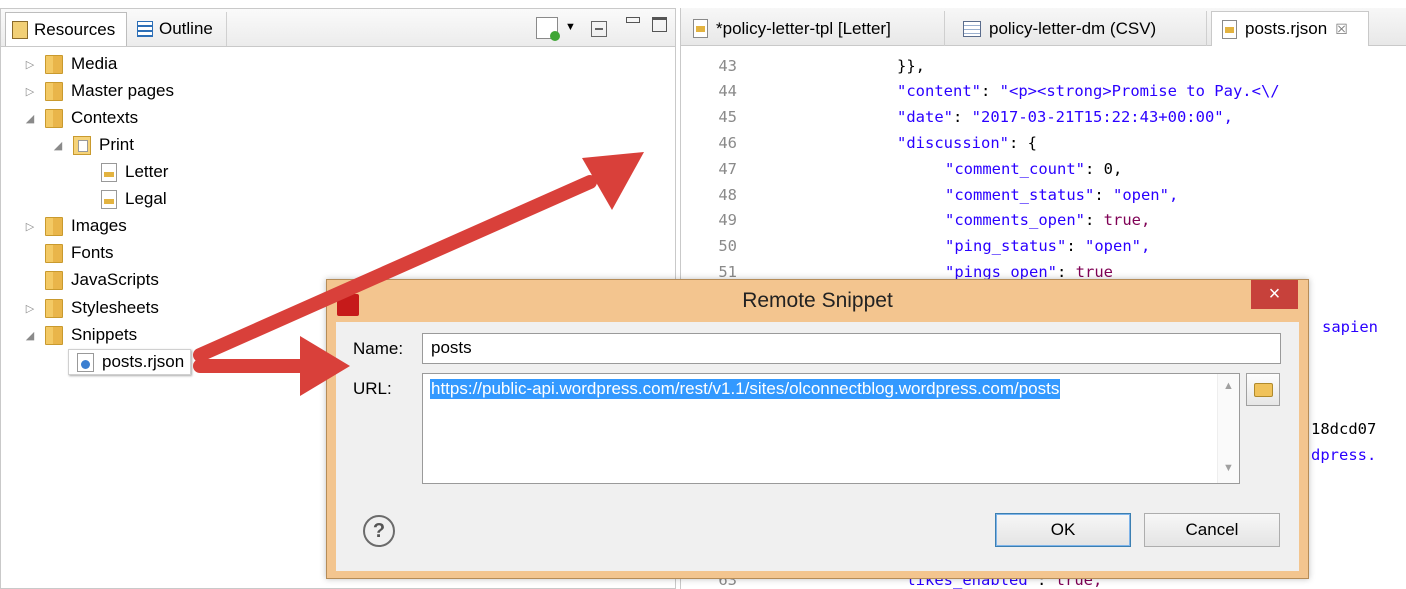 Image resolution: width=1406 pixels, height=589 pixels. What do you see at coordinates (821, 66) in the screenshot?
I see `code-line: 43}},` at bounding box center [821, 66].